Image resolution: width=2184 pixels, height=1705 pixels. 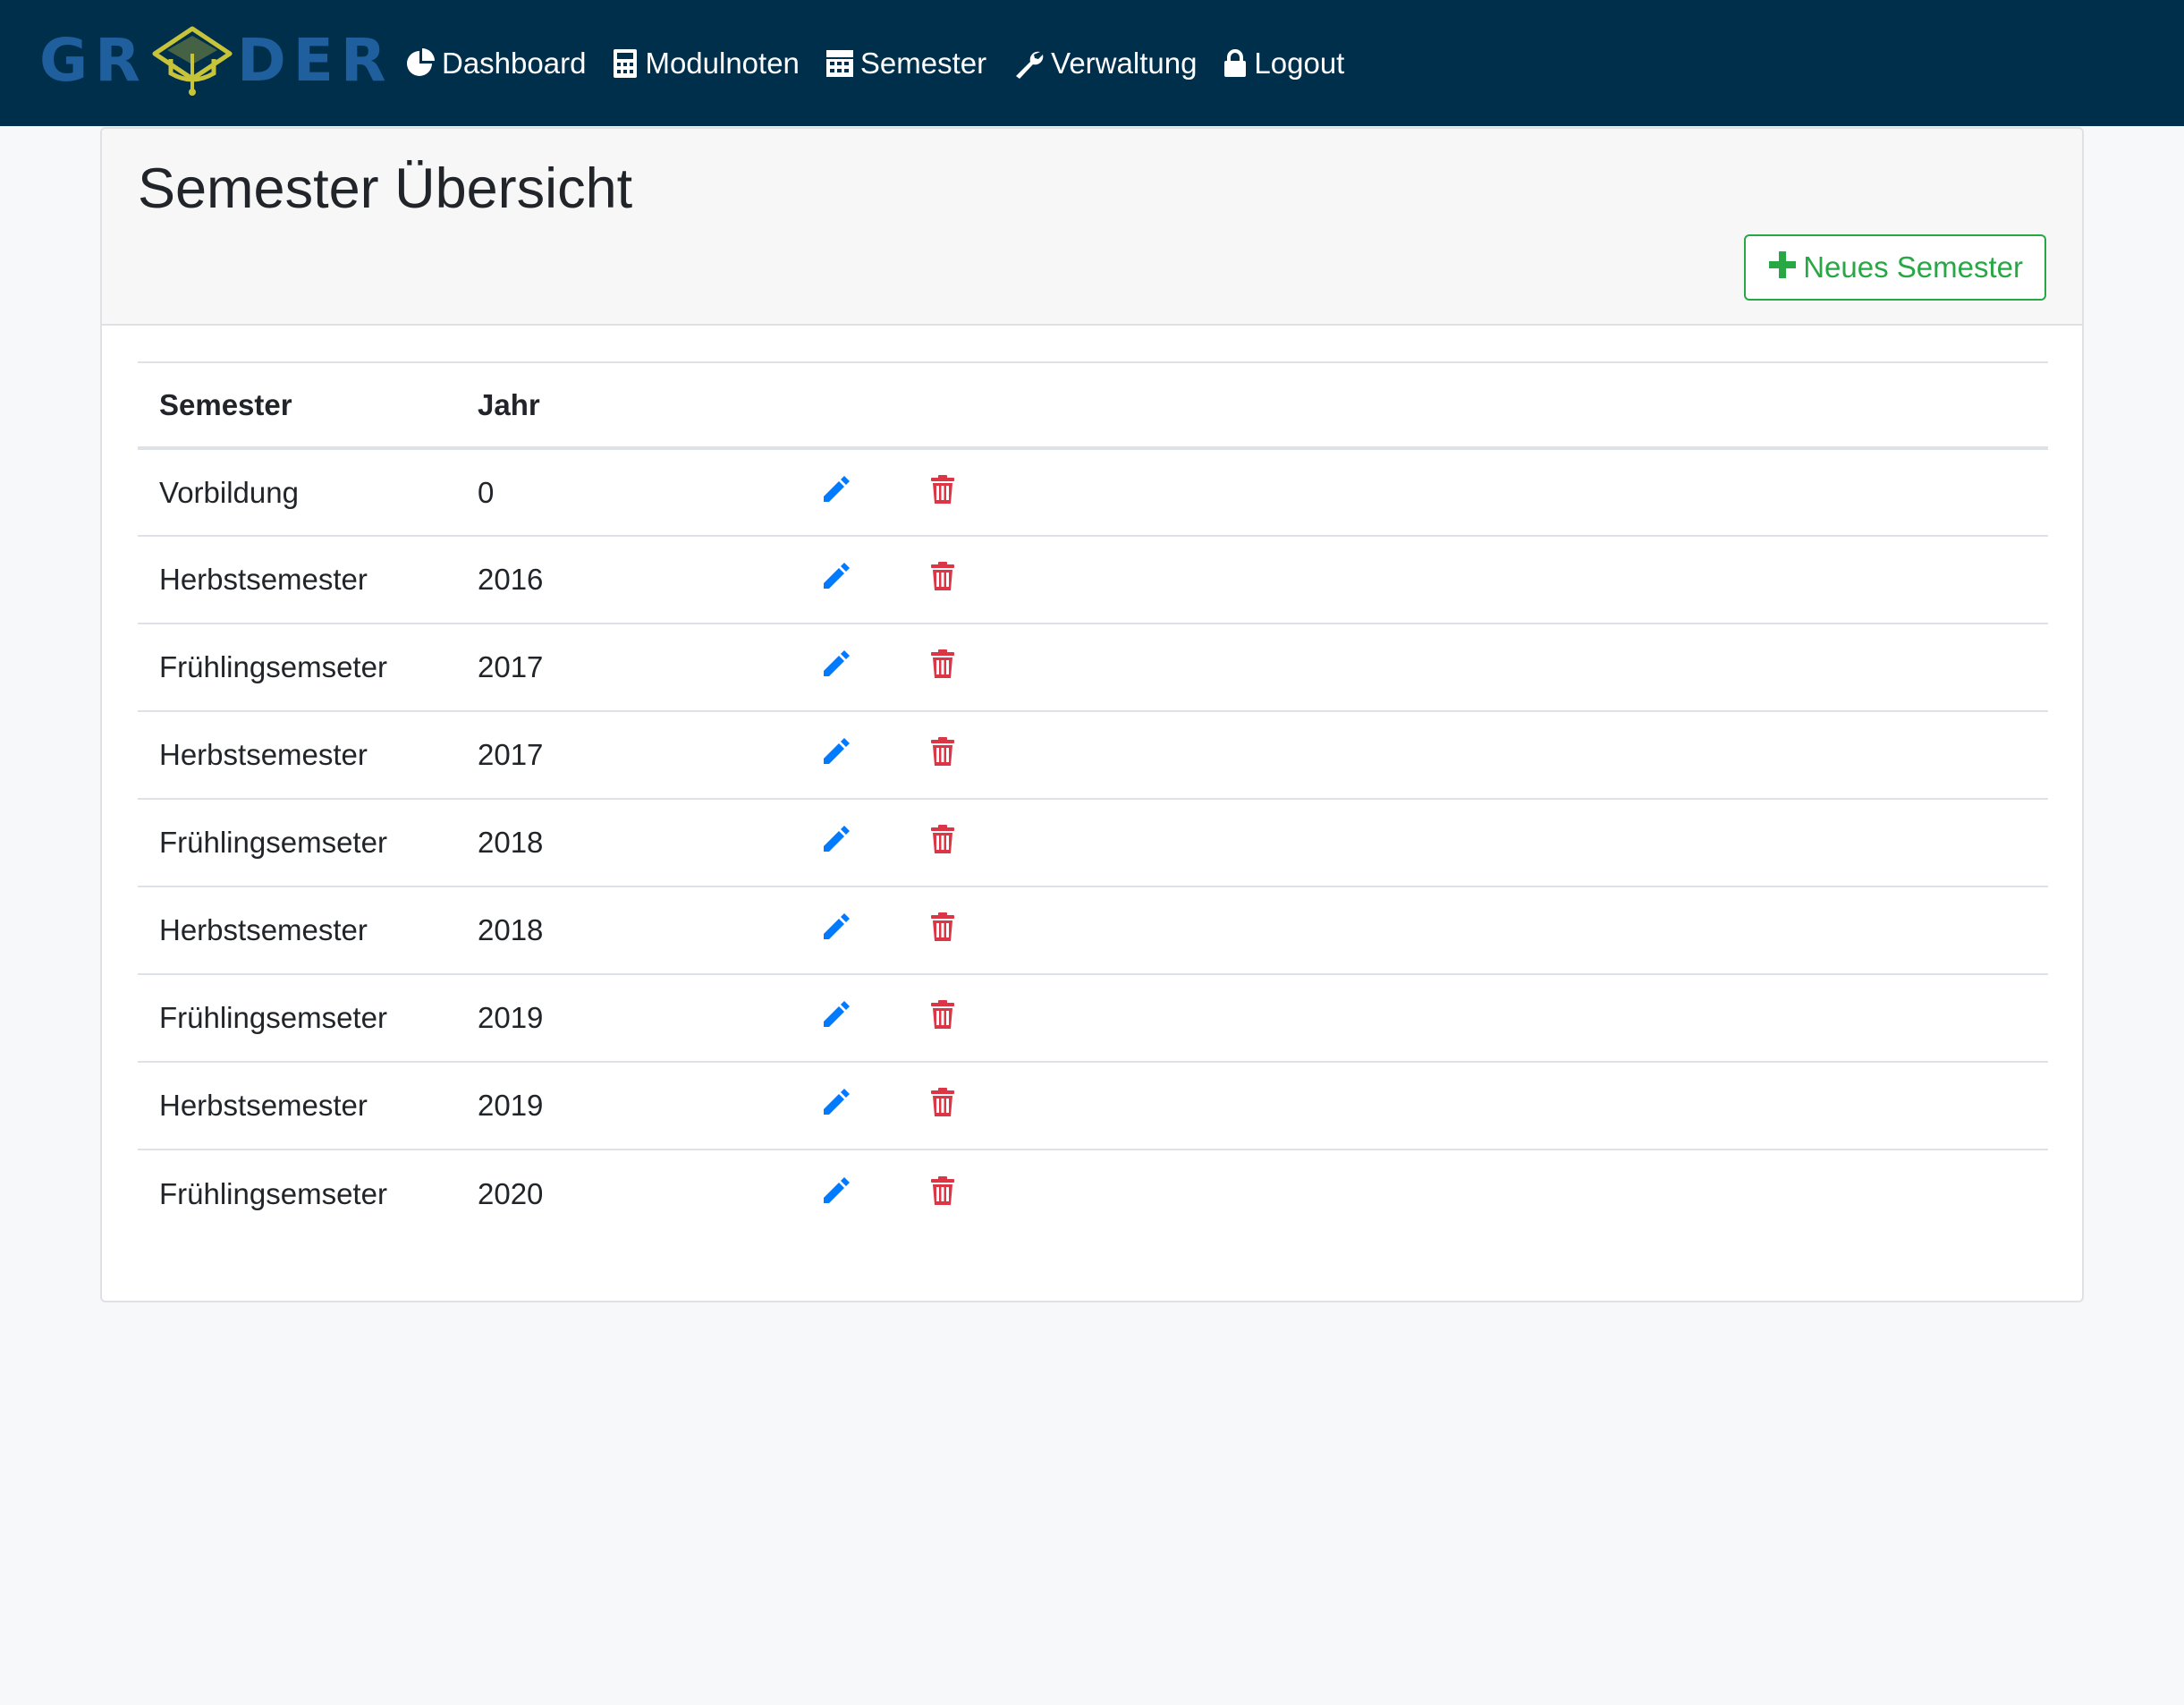 I want to click on new-semester-label: Neues Semester, so click(x=1913, y=267).